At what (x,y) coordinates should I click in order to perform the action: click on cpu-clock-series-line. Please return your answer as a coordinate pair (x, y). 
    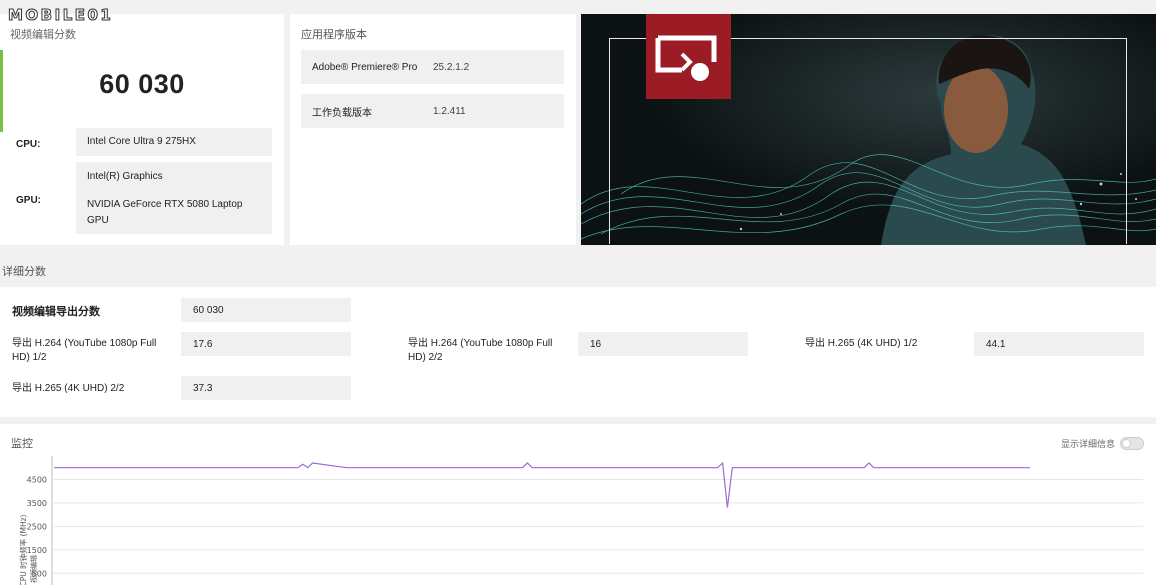
    Looking at the image, I should click on (542, 484).